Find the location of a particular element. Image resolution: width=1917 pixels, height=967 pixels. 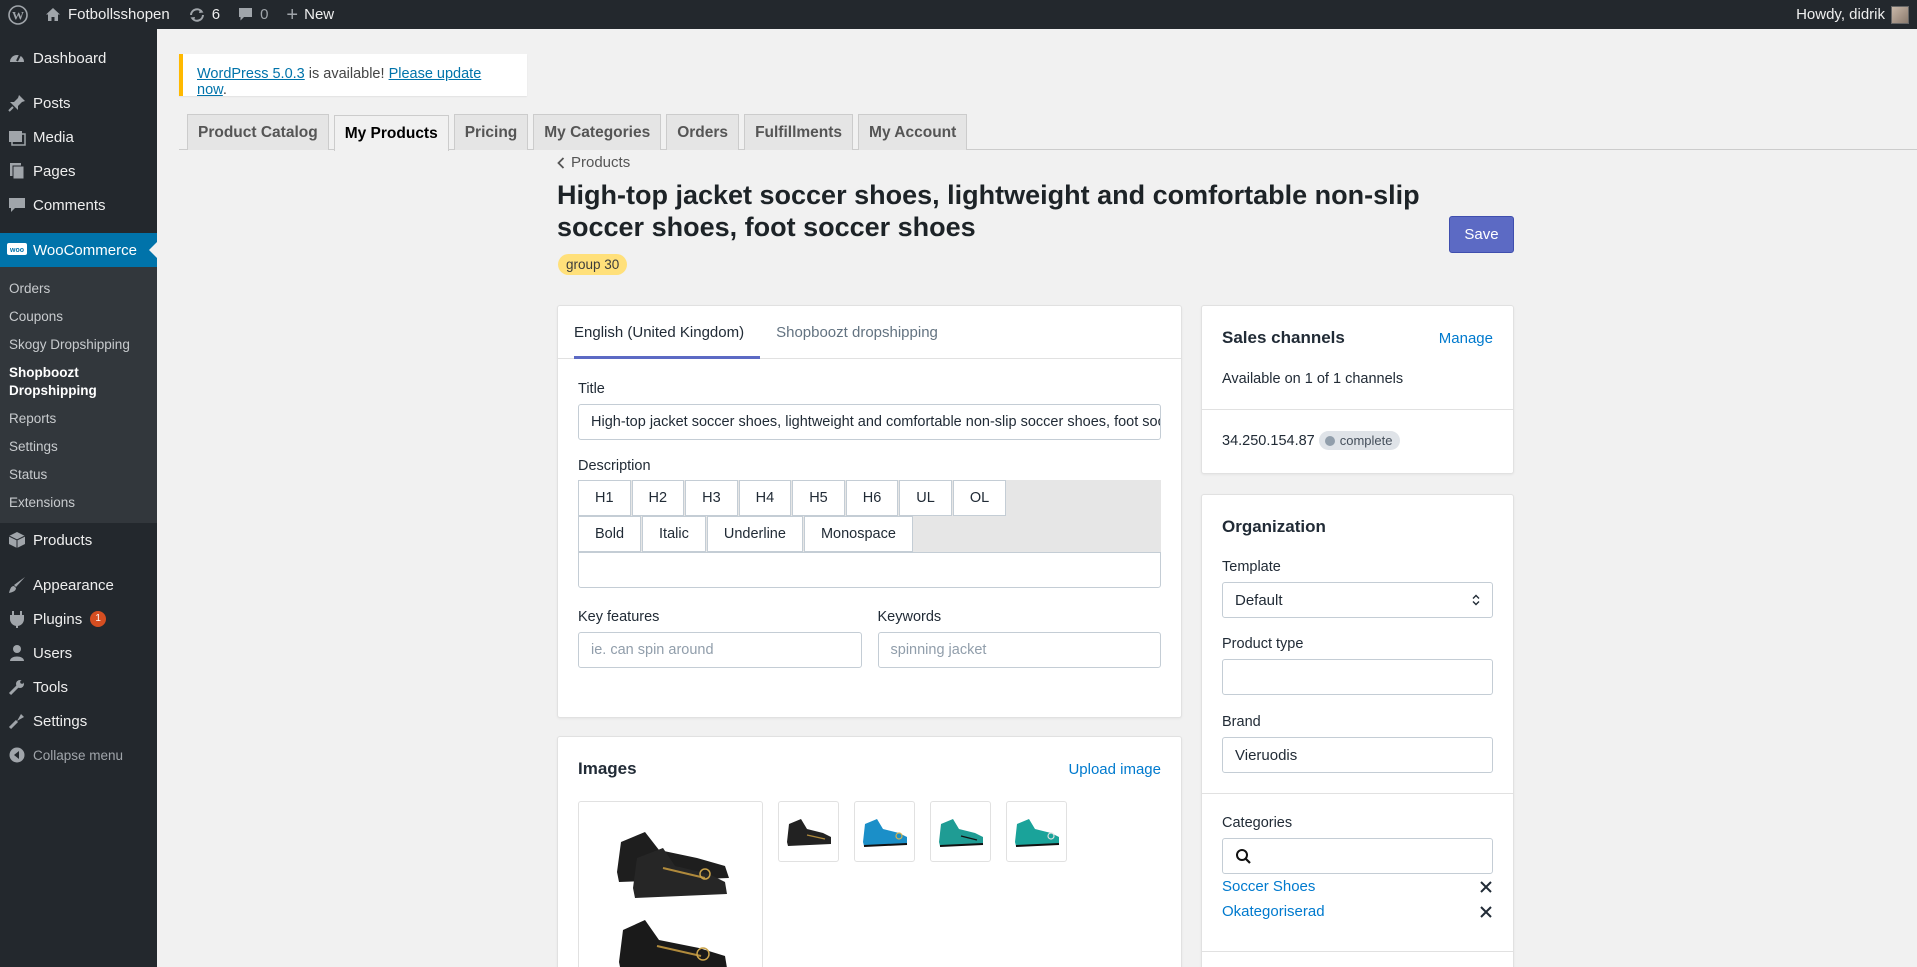

submenu-reports: Reports is located at coordinates (78, 419).